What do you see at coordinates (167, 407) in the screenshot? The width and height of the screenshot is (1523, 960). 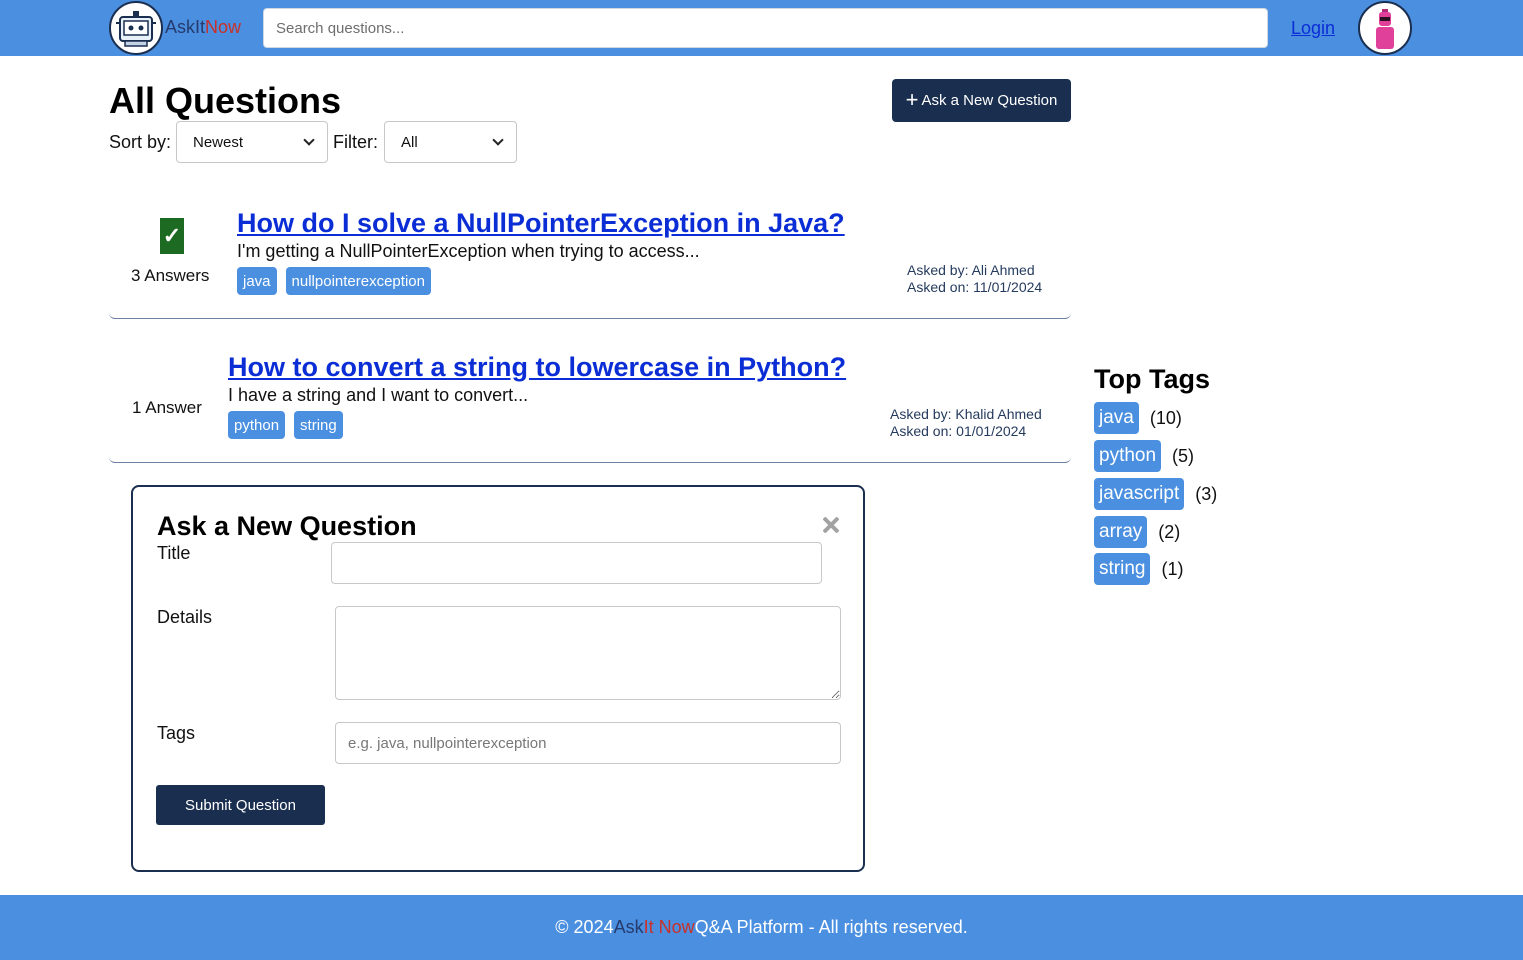 I see `answer-count: 1 Answer` at bounding box center [167, 407].